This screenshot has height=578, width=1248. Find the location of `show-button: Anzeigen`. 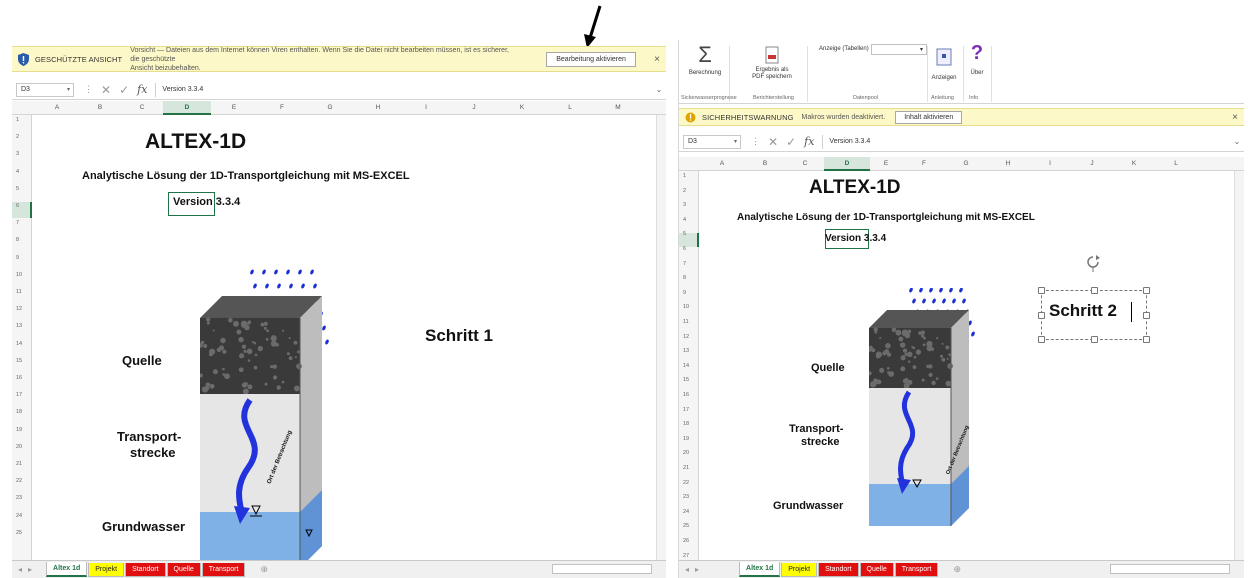

show-button: Anzeigen is located at coordinates (944, 65).